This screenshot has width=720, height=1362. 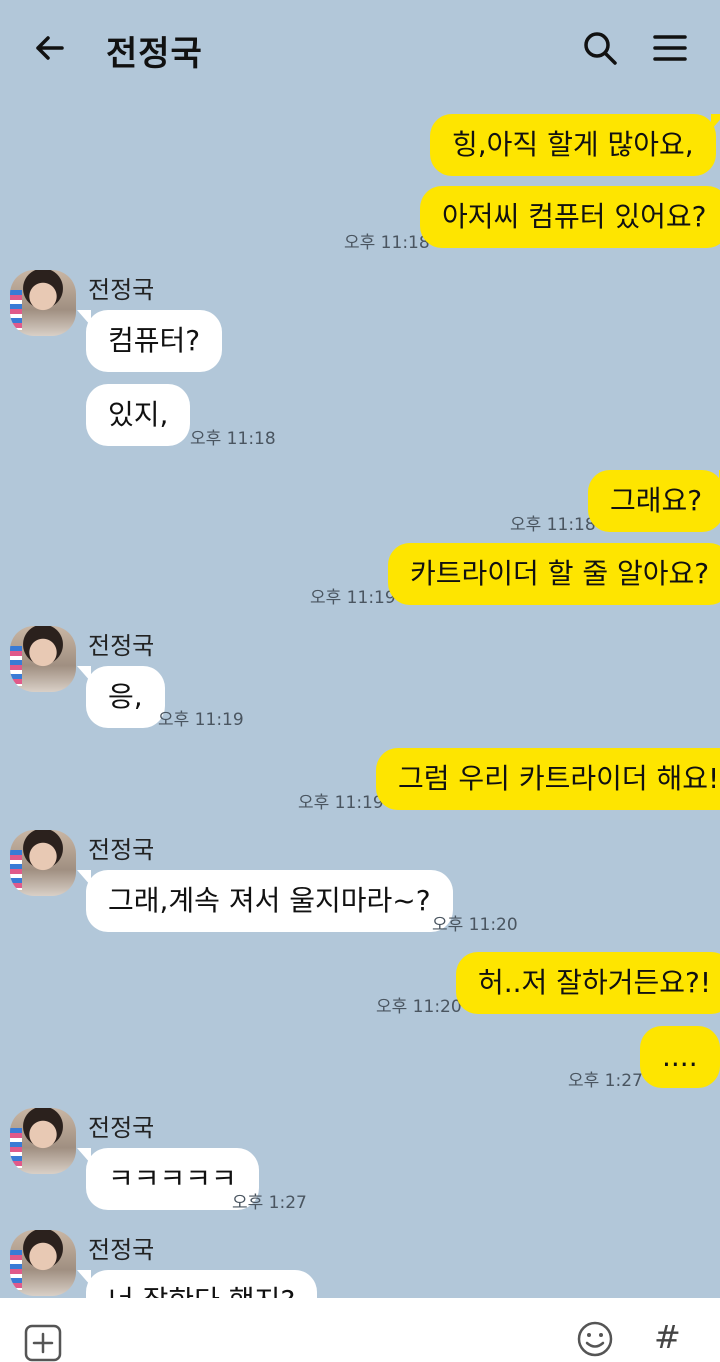 I want to click on plus-square-icon, so click(x=43, y=1343).